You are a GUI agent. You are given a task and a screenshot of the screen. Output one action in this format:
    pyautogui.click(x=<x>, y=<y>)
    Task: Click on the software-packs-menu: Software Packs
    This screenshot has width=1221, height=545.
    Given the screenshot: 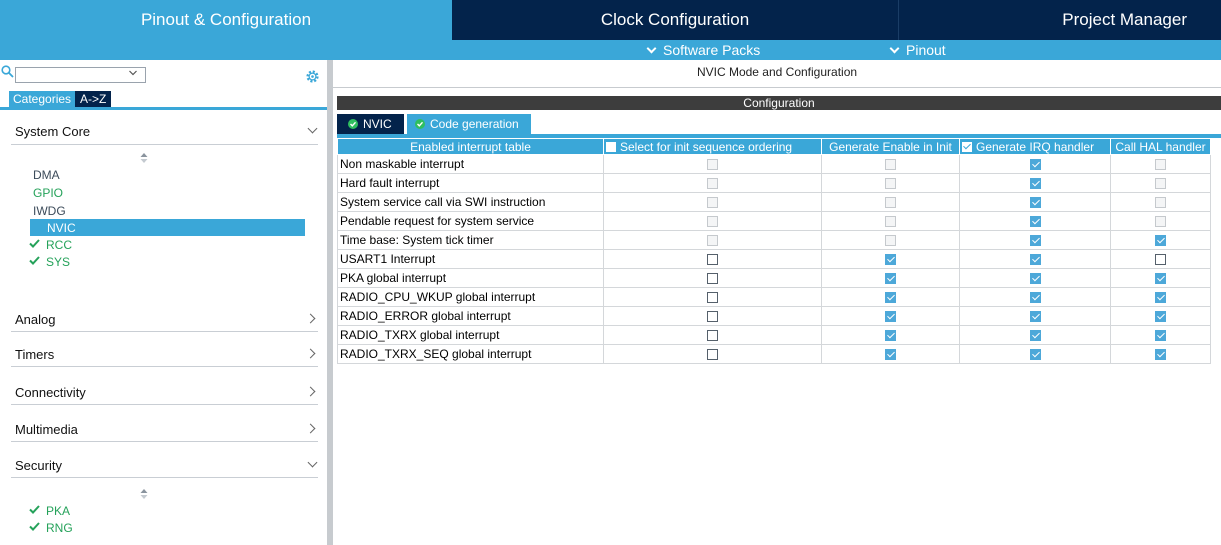 What is the action you would take?
    pyautogui.click(x=703, y=50)
    